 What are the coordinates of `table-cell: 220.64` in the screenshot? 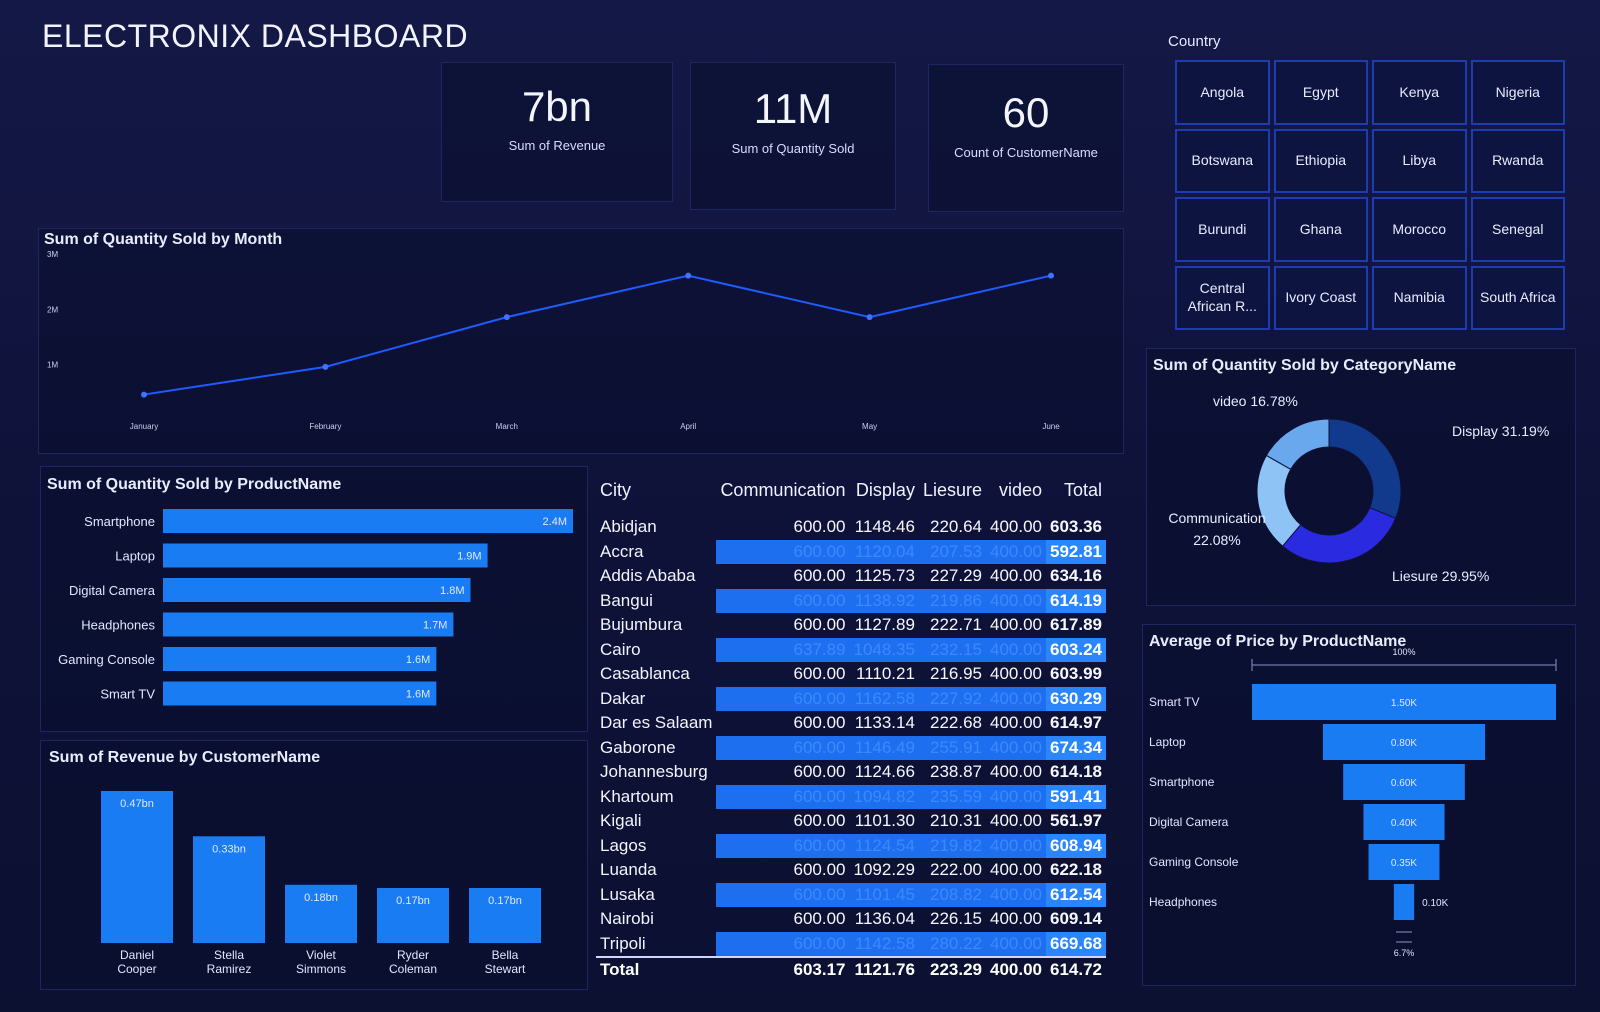 It's located at (956, 527).